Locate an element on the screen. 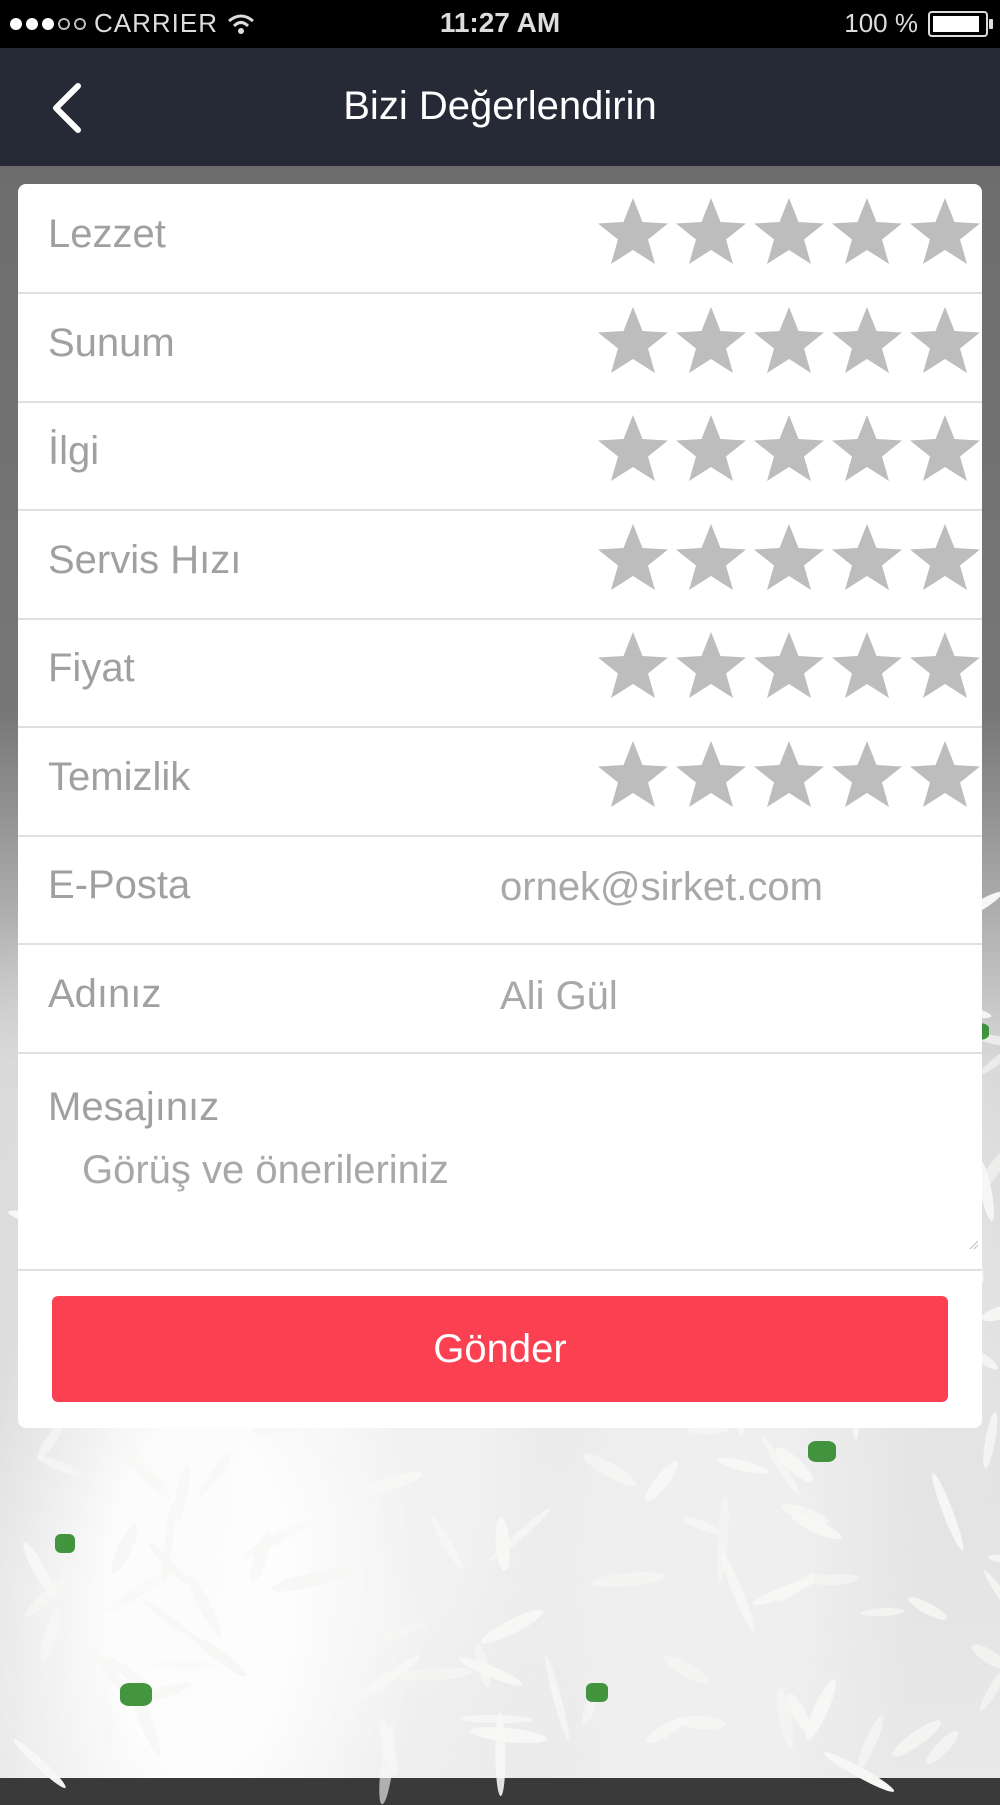 This screenshot has width=1000, height=1805. rating-label: Lezzet is located at coordinates (107, 234).